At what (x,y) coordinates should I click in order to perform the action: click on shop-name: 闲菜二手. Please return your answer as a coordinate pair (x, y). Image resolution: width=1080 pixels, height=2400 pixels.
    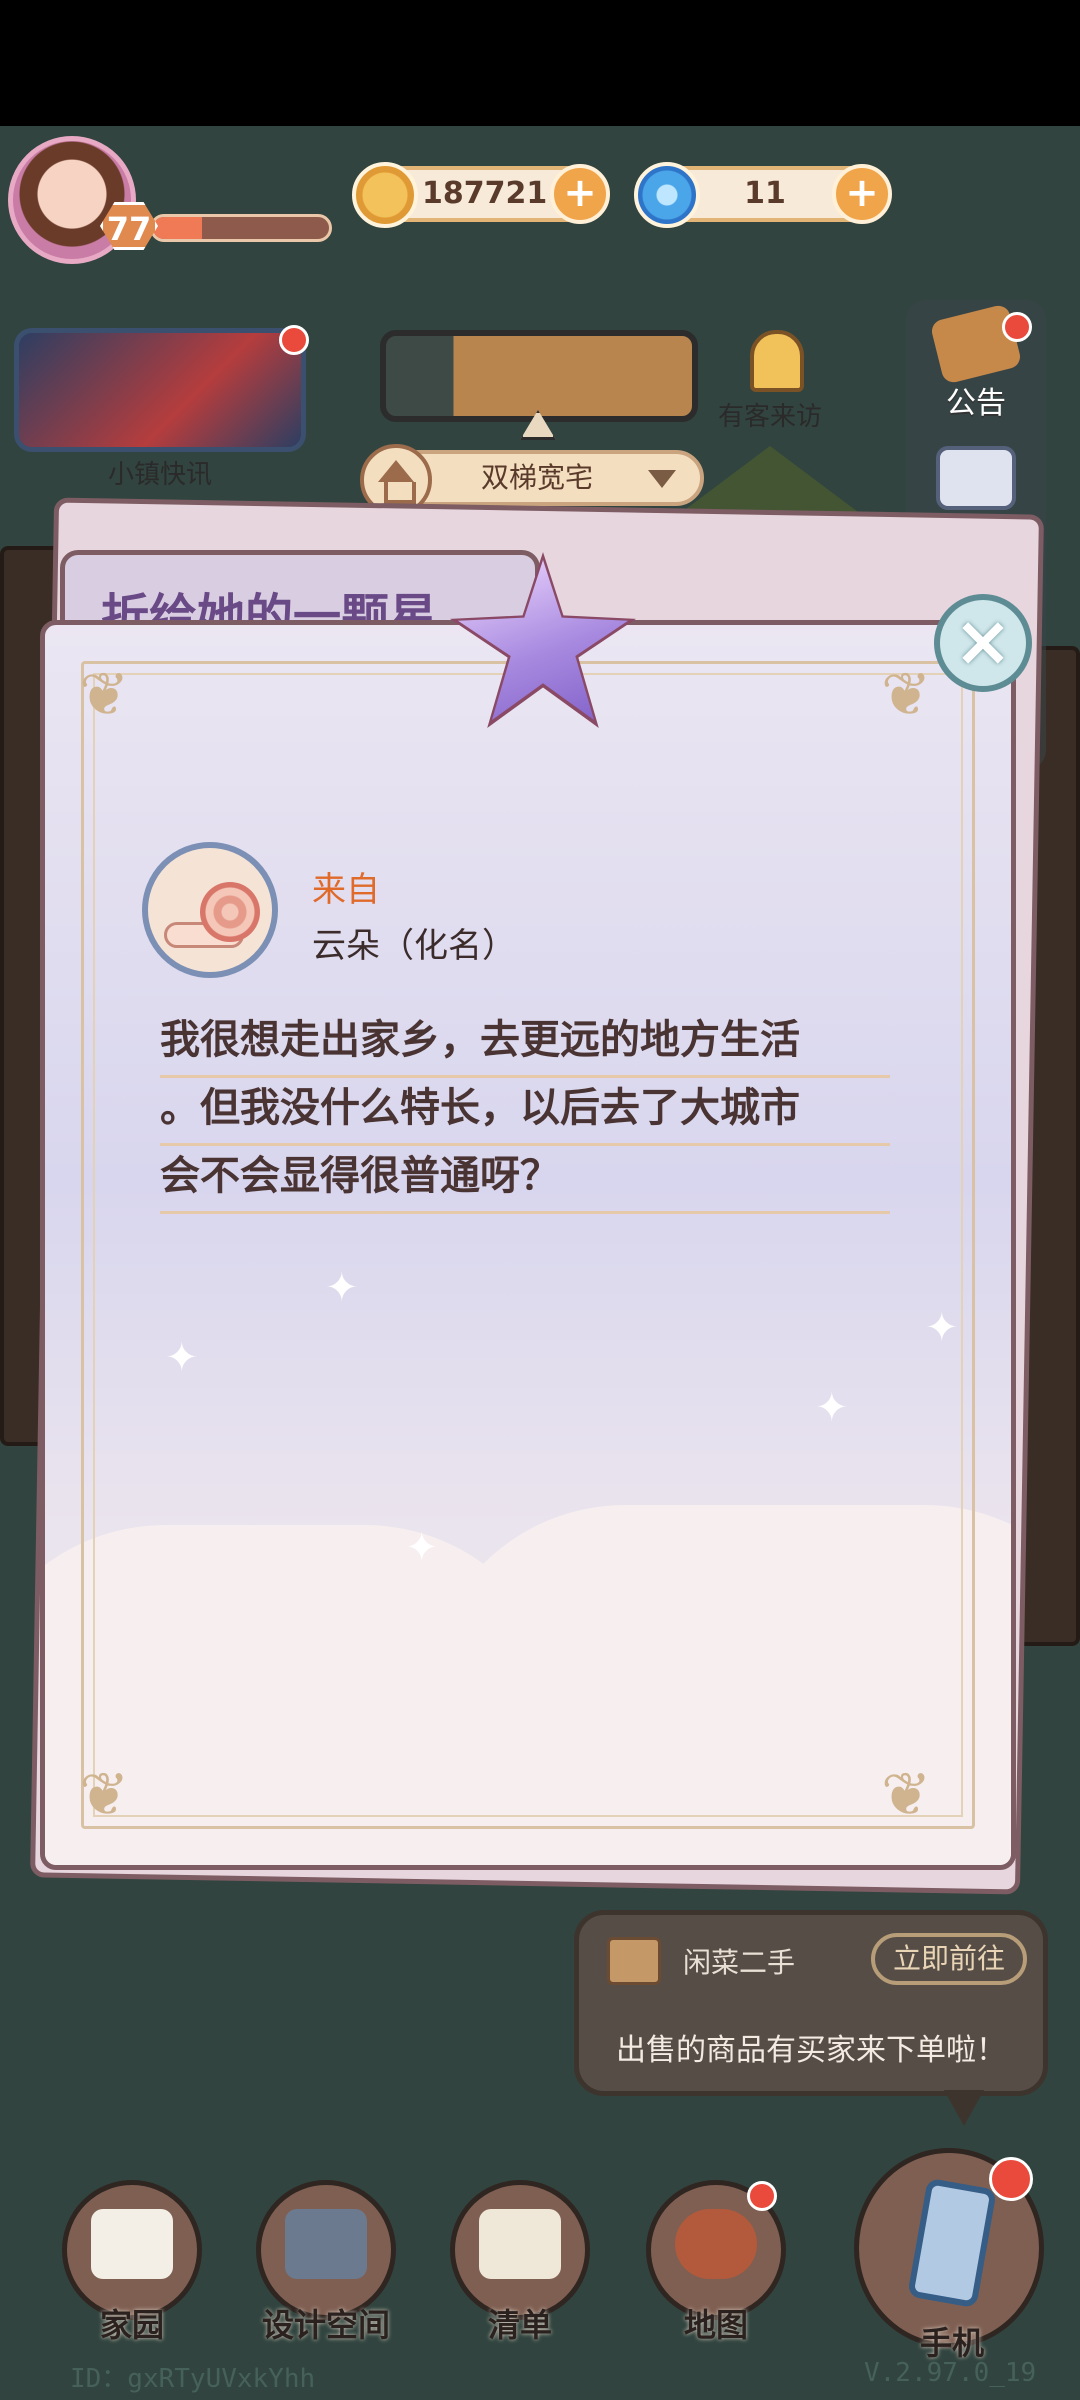
    Looking at the image, I should click on (739, 1962).